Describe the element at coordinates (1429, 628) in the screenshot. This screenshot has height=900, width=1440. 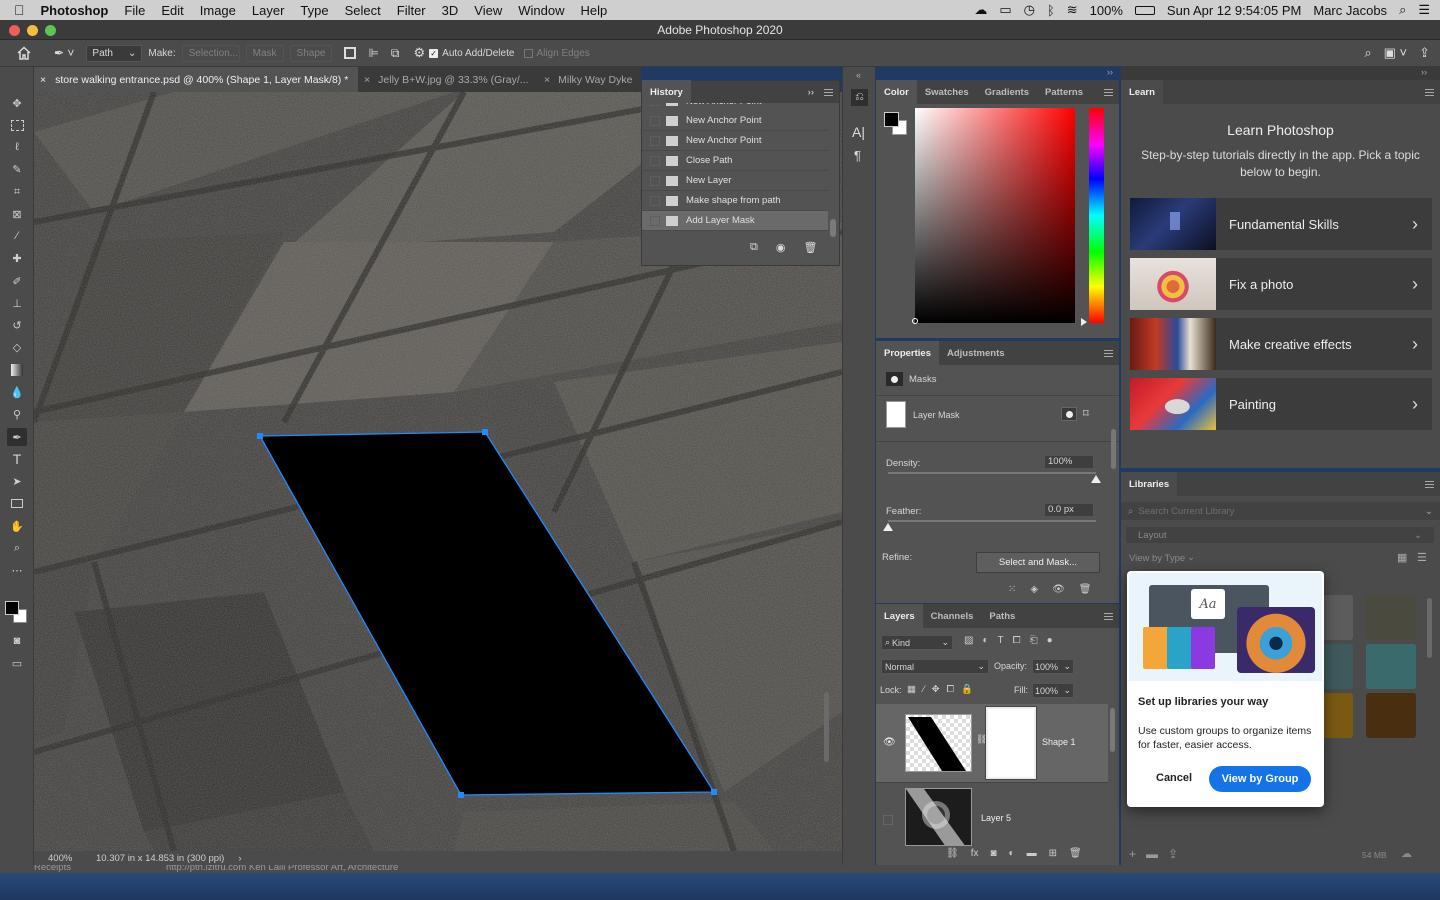
I see `libraries-scrollbar` at that location.